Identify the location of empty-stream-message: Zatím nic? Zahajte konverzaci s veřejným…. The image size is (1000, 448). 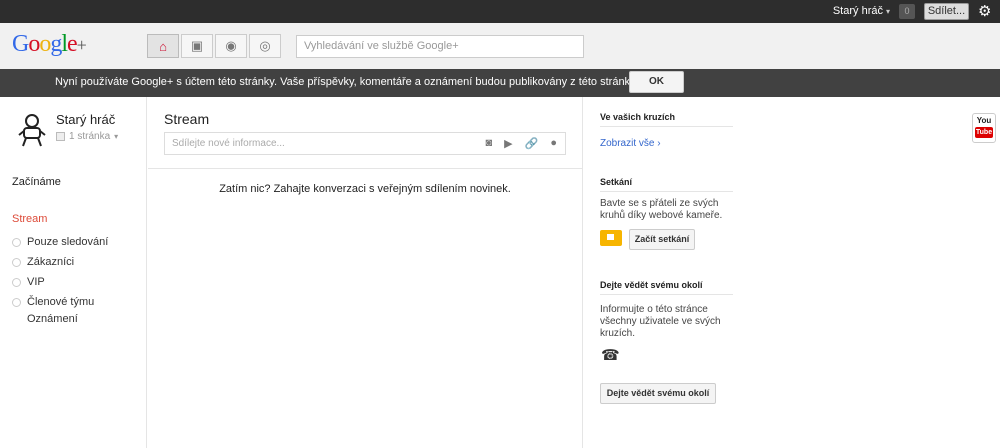
(365, 189).